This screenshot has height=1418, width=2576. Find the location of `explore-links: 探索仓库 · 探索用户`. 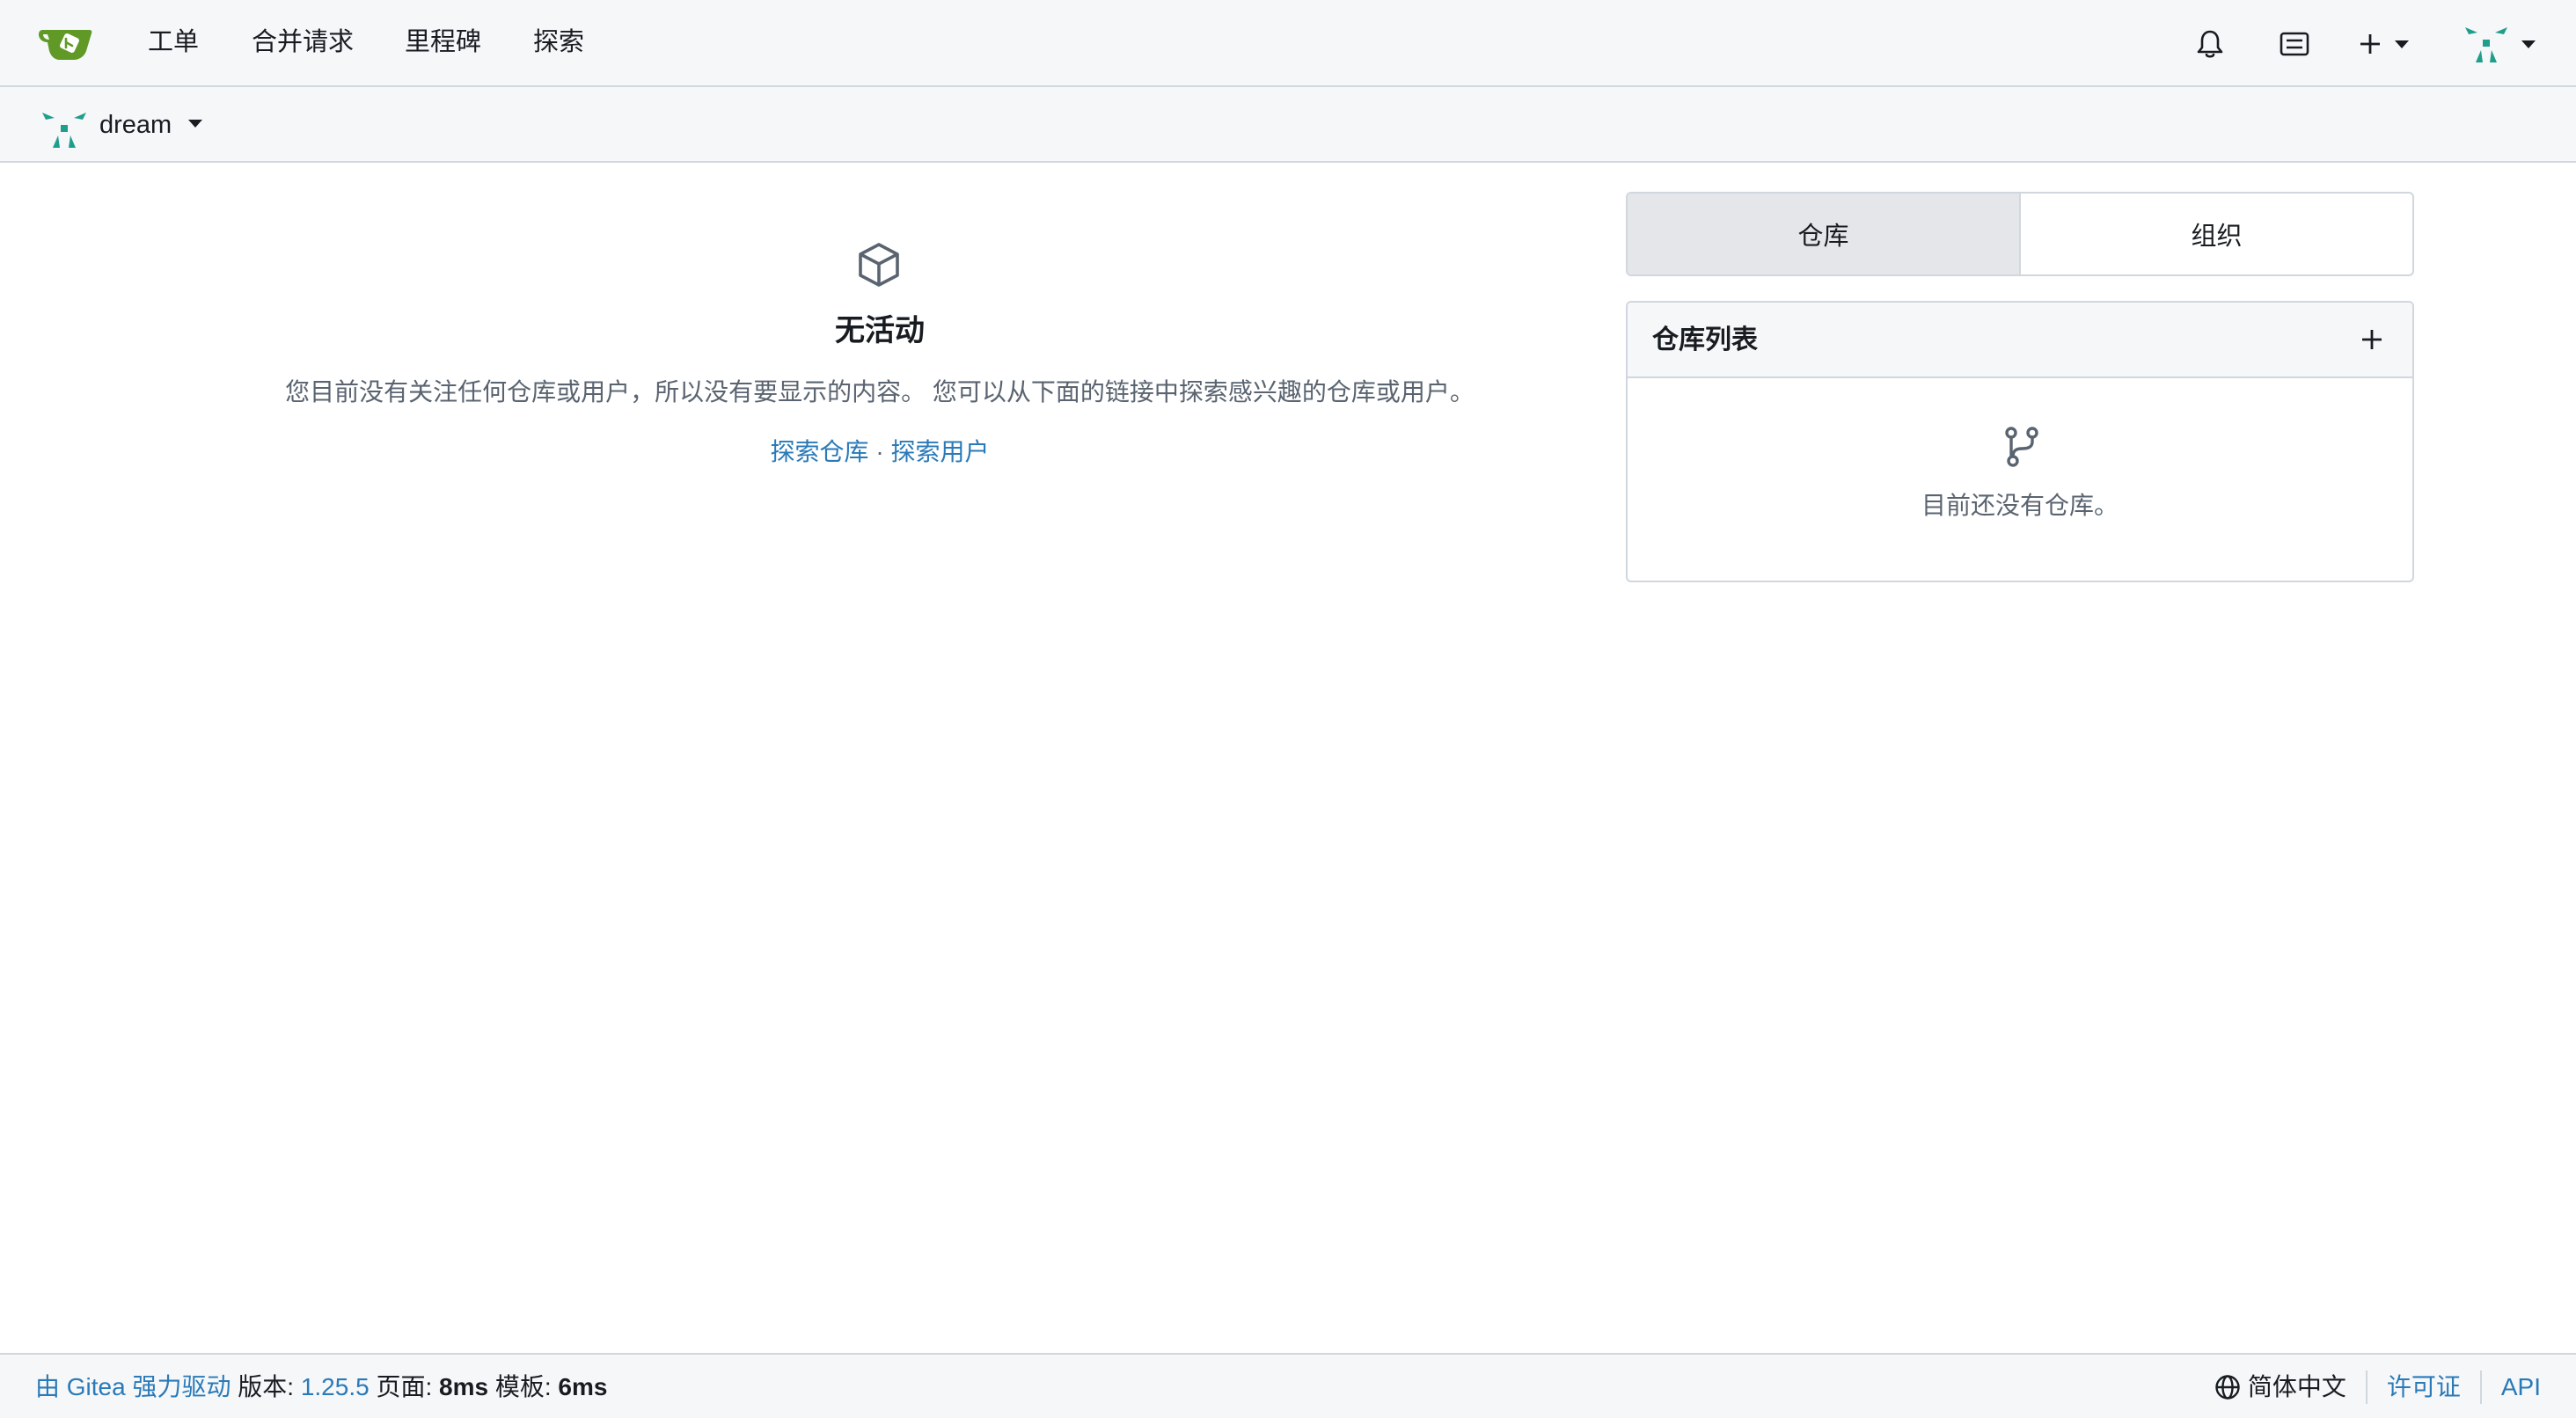

explore-links: 探索仓库 · 探索用户 is located at coordinates (880, 452).